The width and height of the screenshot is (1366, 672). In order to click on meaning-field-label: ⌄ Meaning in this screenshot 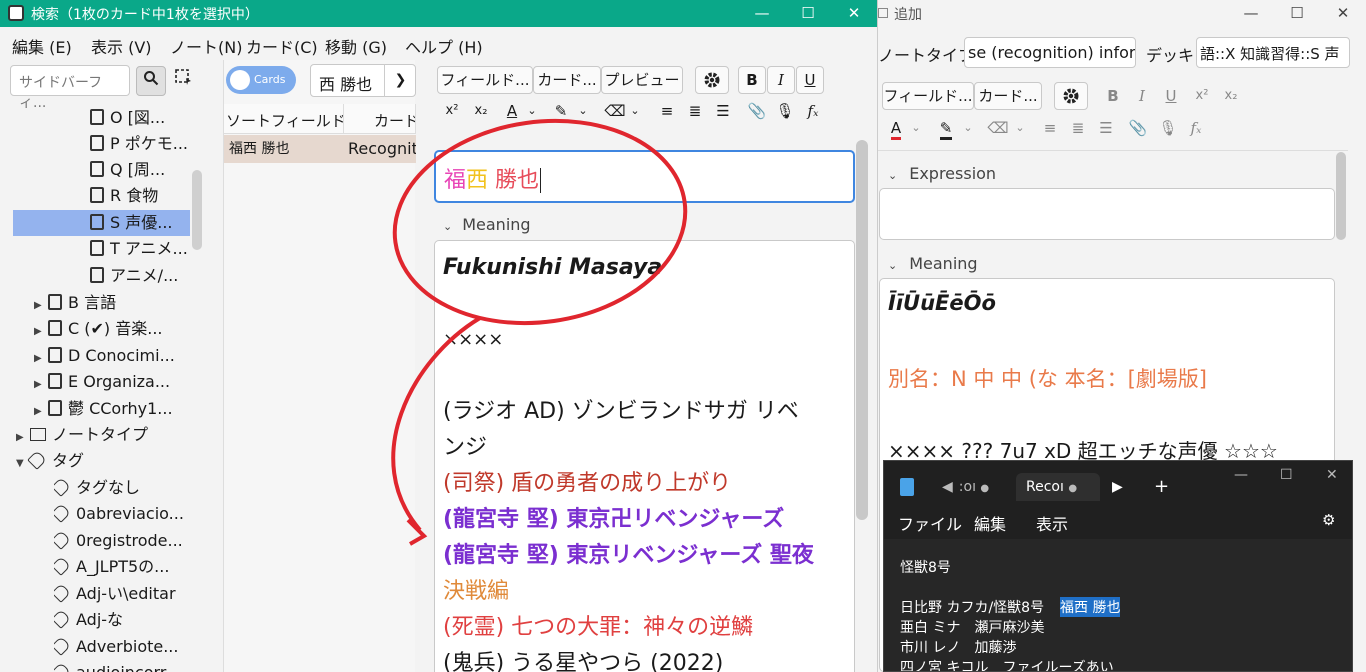, I will do `click(933, 263)`.